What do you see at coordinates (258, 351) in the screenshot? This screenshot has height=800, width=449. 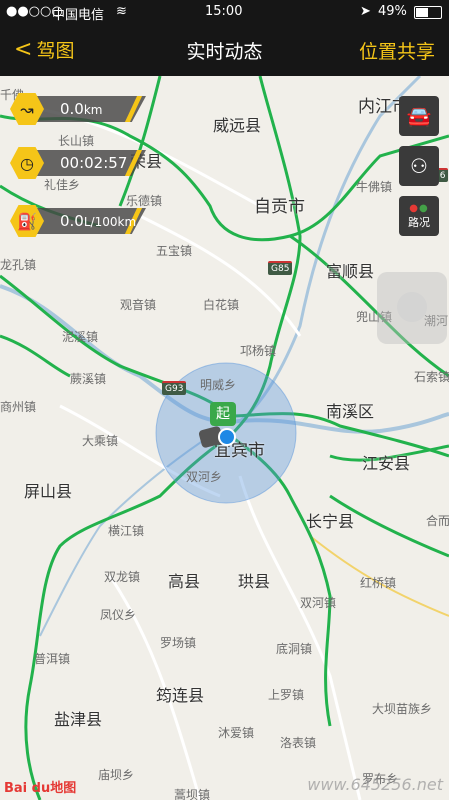 I see `place-label: 邛杨镇` at bounding box center [258, 351].